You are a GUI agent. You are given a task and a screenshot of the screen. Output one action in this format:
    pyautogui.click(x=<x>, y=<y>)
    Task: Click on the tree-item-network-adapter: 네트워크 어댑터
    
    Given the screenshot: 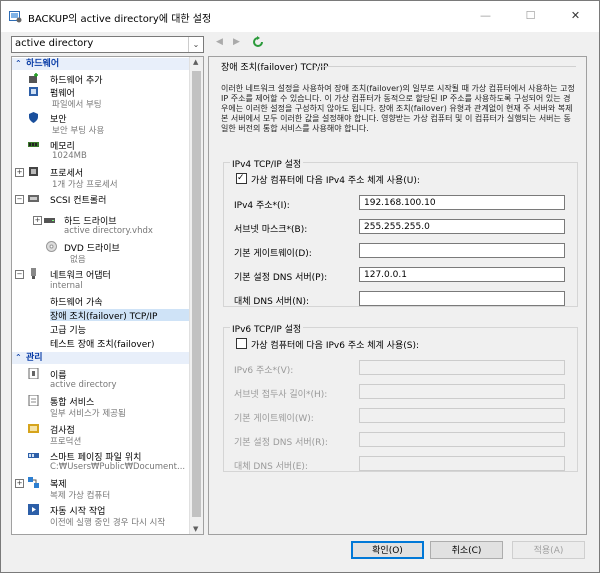 What is the action you would take?
    pyautogui.click(x=80, y=274)
    